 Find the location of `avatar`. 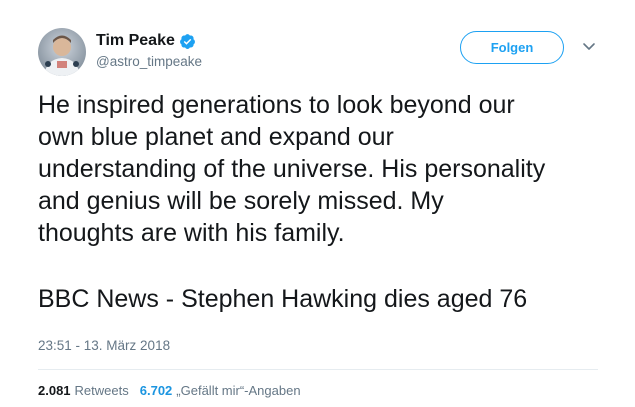

avatar is located at coordinates (62, 52).